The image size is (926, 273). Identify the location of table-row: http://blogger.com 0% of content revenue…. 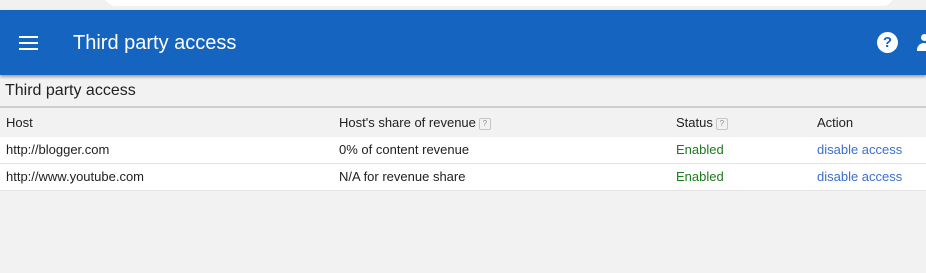
(463, 150).